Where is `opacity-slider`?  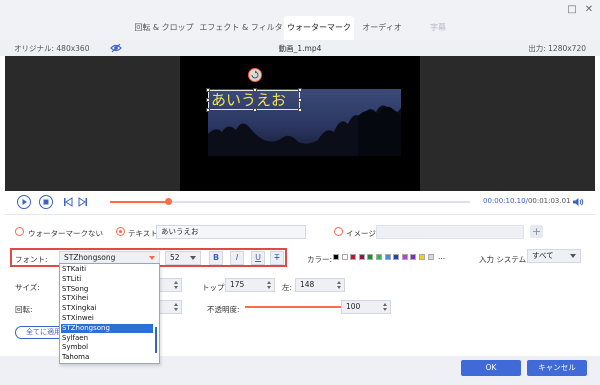 opacity-slider is located at coordinates (294, 307).